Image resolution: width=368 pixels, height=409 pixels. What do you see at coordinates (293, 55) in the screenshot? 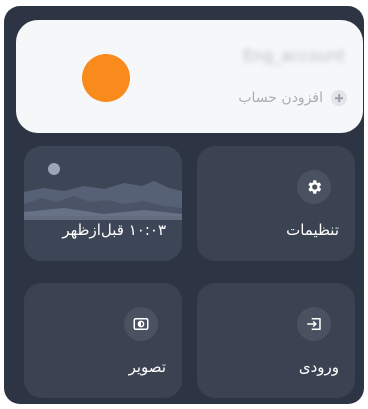
I see `account-name: Eng_account` at bounding box center [293, 55].